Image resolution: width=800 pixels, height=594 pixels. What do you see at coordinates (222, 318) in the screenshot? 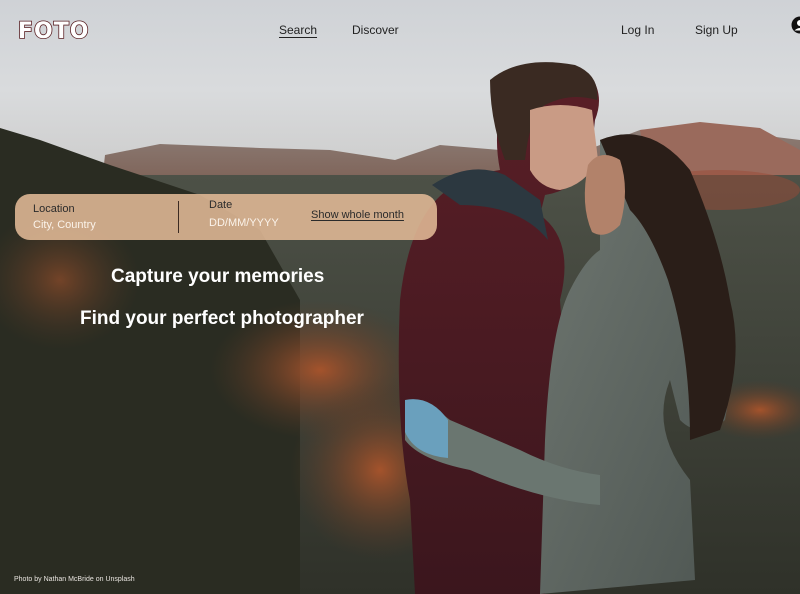
I see `hero-tagline-secondary: Find your perfect photographer` at bounding box center [222, 318].